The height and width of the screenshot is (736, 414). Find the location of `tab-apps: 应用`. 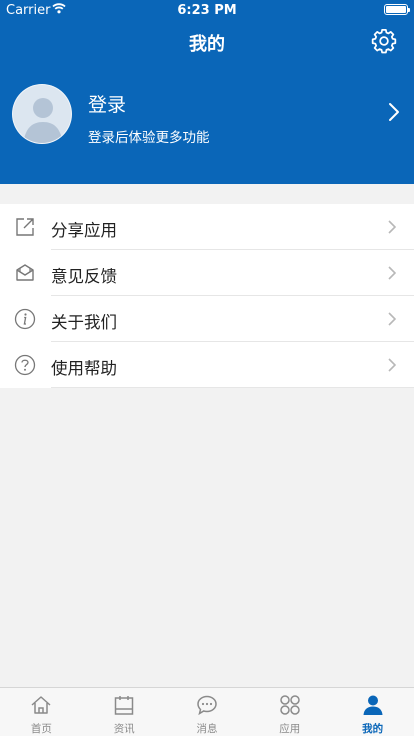

tab-apps: 应用 is located at coordinates (289, 712).